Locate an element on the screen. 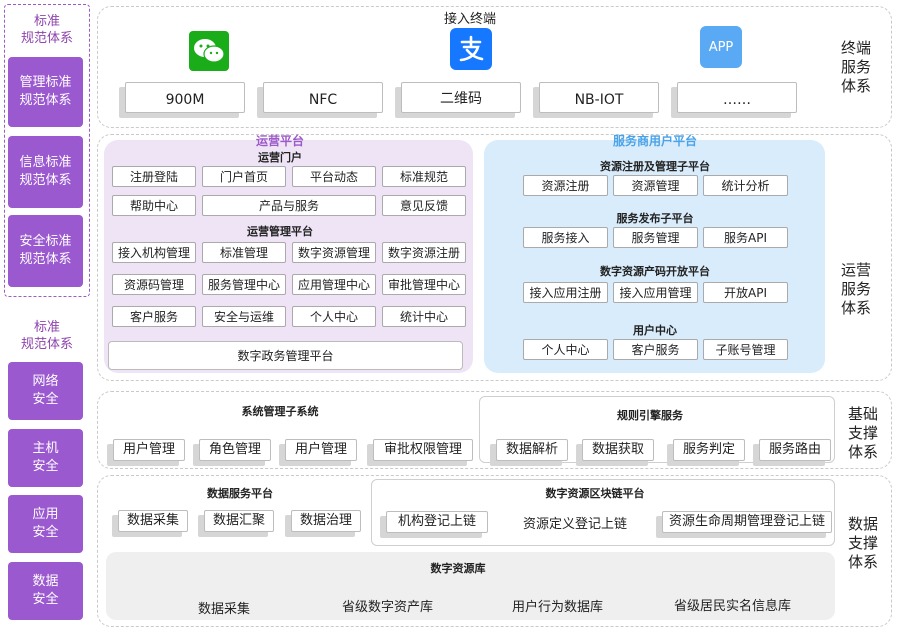 This screenshot has width=900, height=632. mgmt-service-center: 服务管理中心 is located at coordinates (244, 284).